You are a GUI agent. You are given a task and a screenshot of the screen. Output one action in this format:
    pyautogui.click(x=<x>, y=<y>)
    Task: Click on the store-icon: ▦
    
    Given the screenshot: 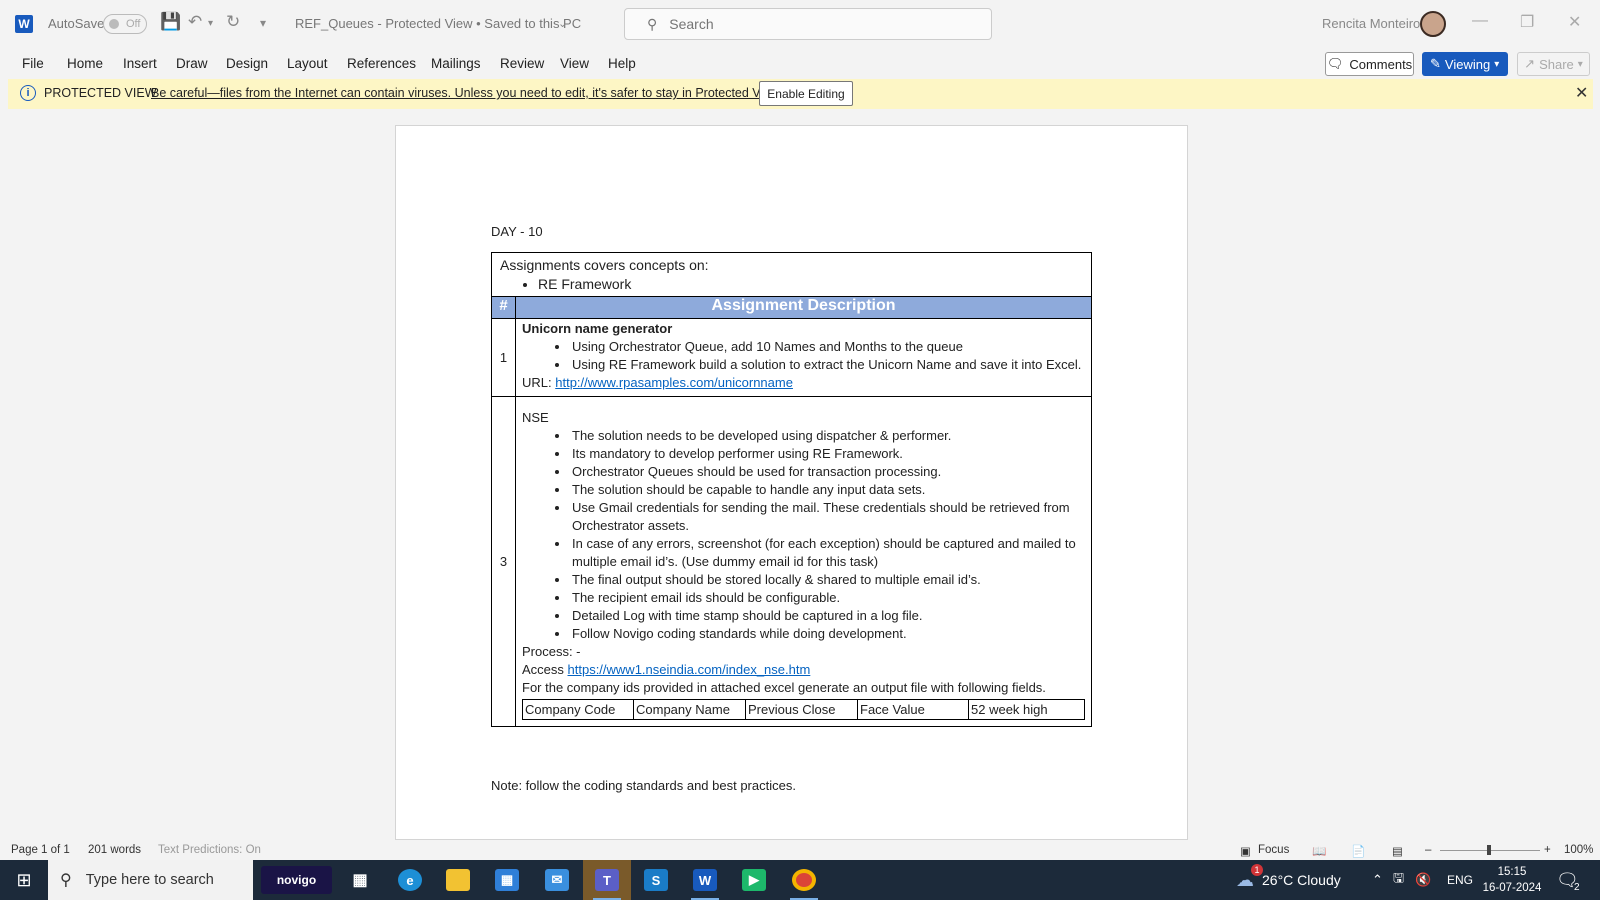 What is the action you would take?
    pyautogui.click(x=507, y=880)
    